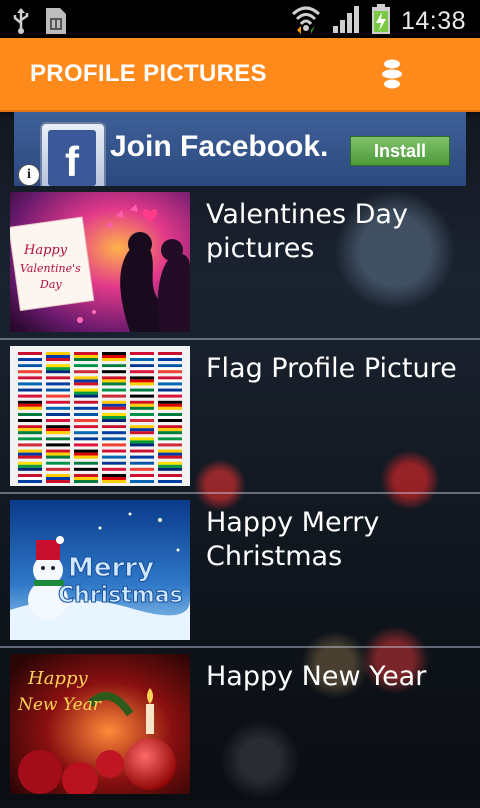  Describe the element at coordinates (306, 21) in the screenshot. I see `wifi-icon` at that location.